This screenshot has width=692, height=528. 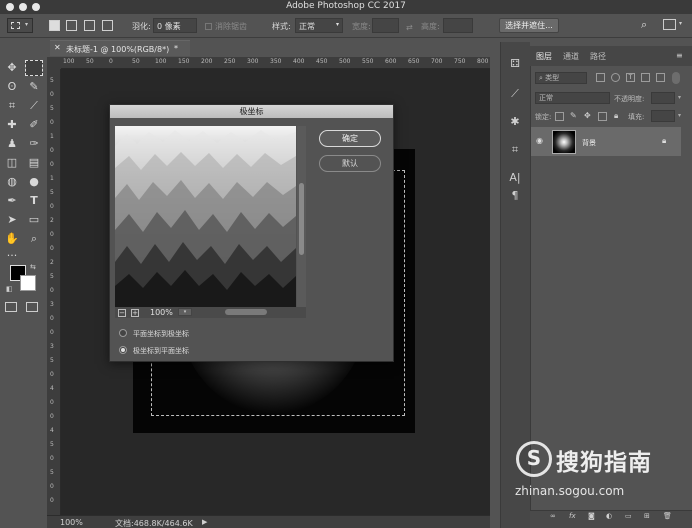 I want to click on lasso-tool-icon: ʘ, so click(x=12, y=87).